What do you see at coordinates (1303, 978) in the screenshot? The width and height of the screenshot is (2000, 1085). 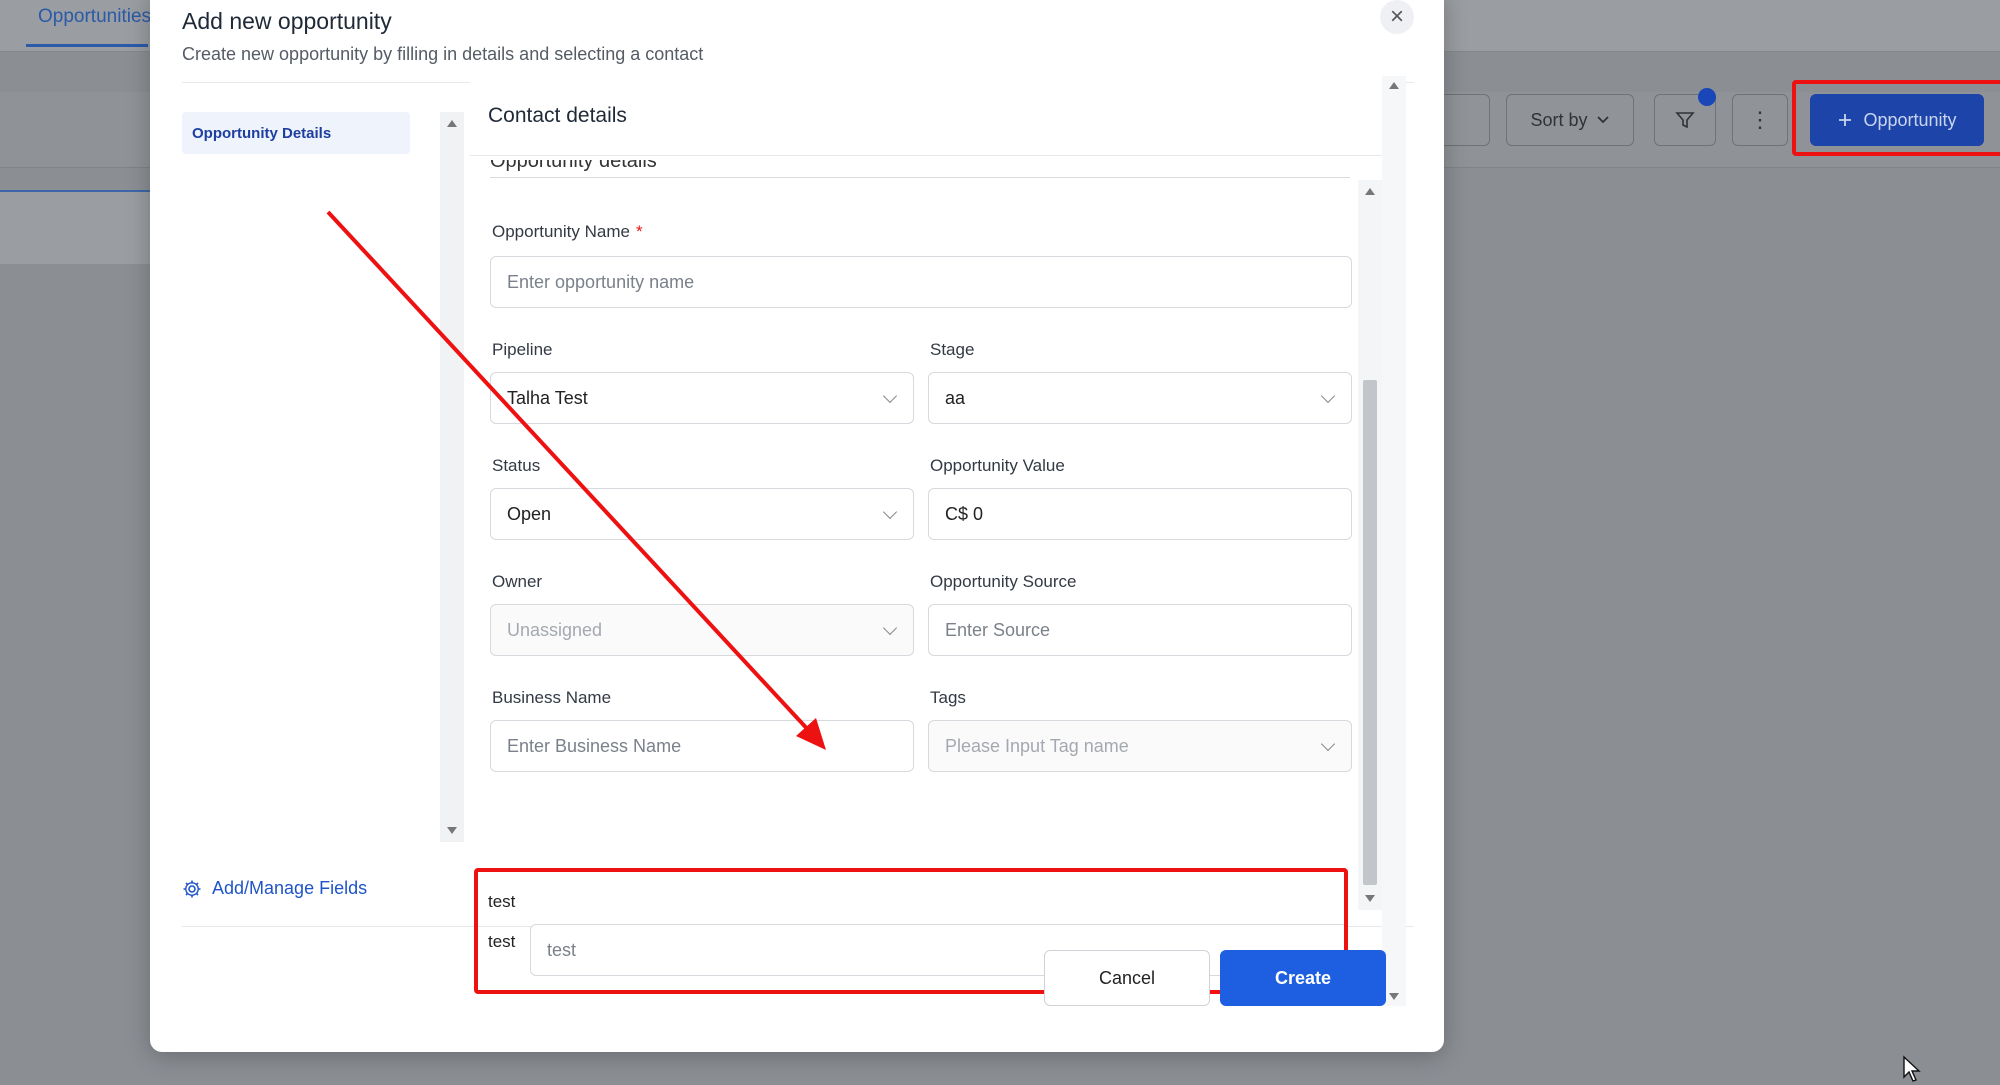 I see `create-button: Create` at bounding box center [1303, 978].